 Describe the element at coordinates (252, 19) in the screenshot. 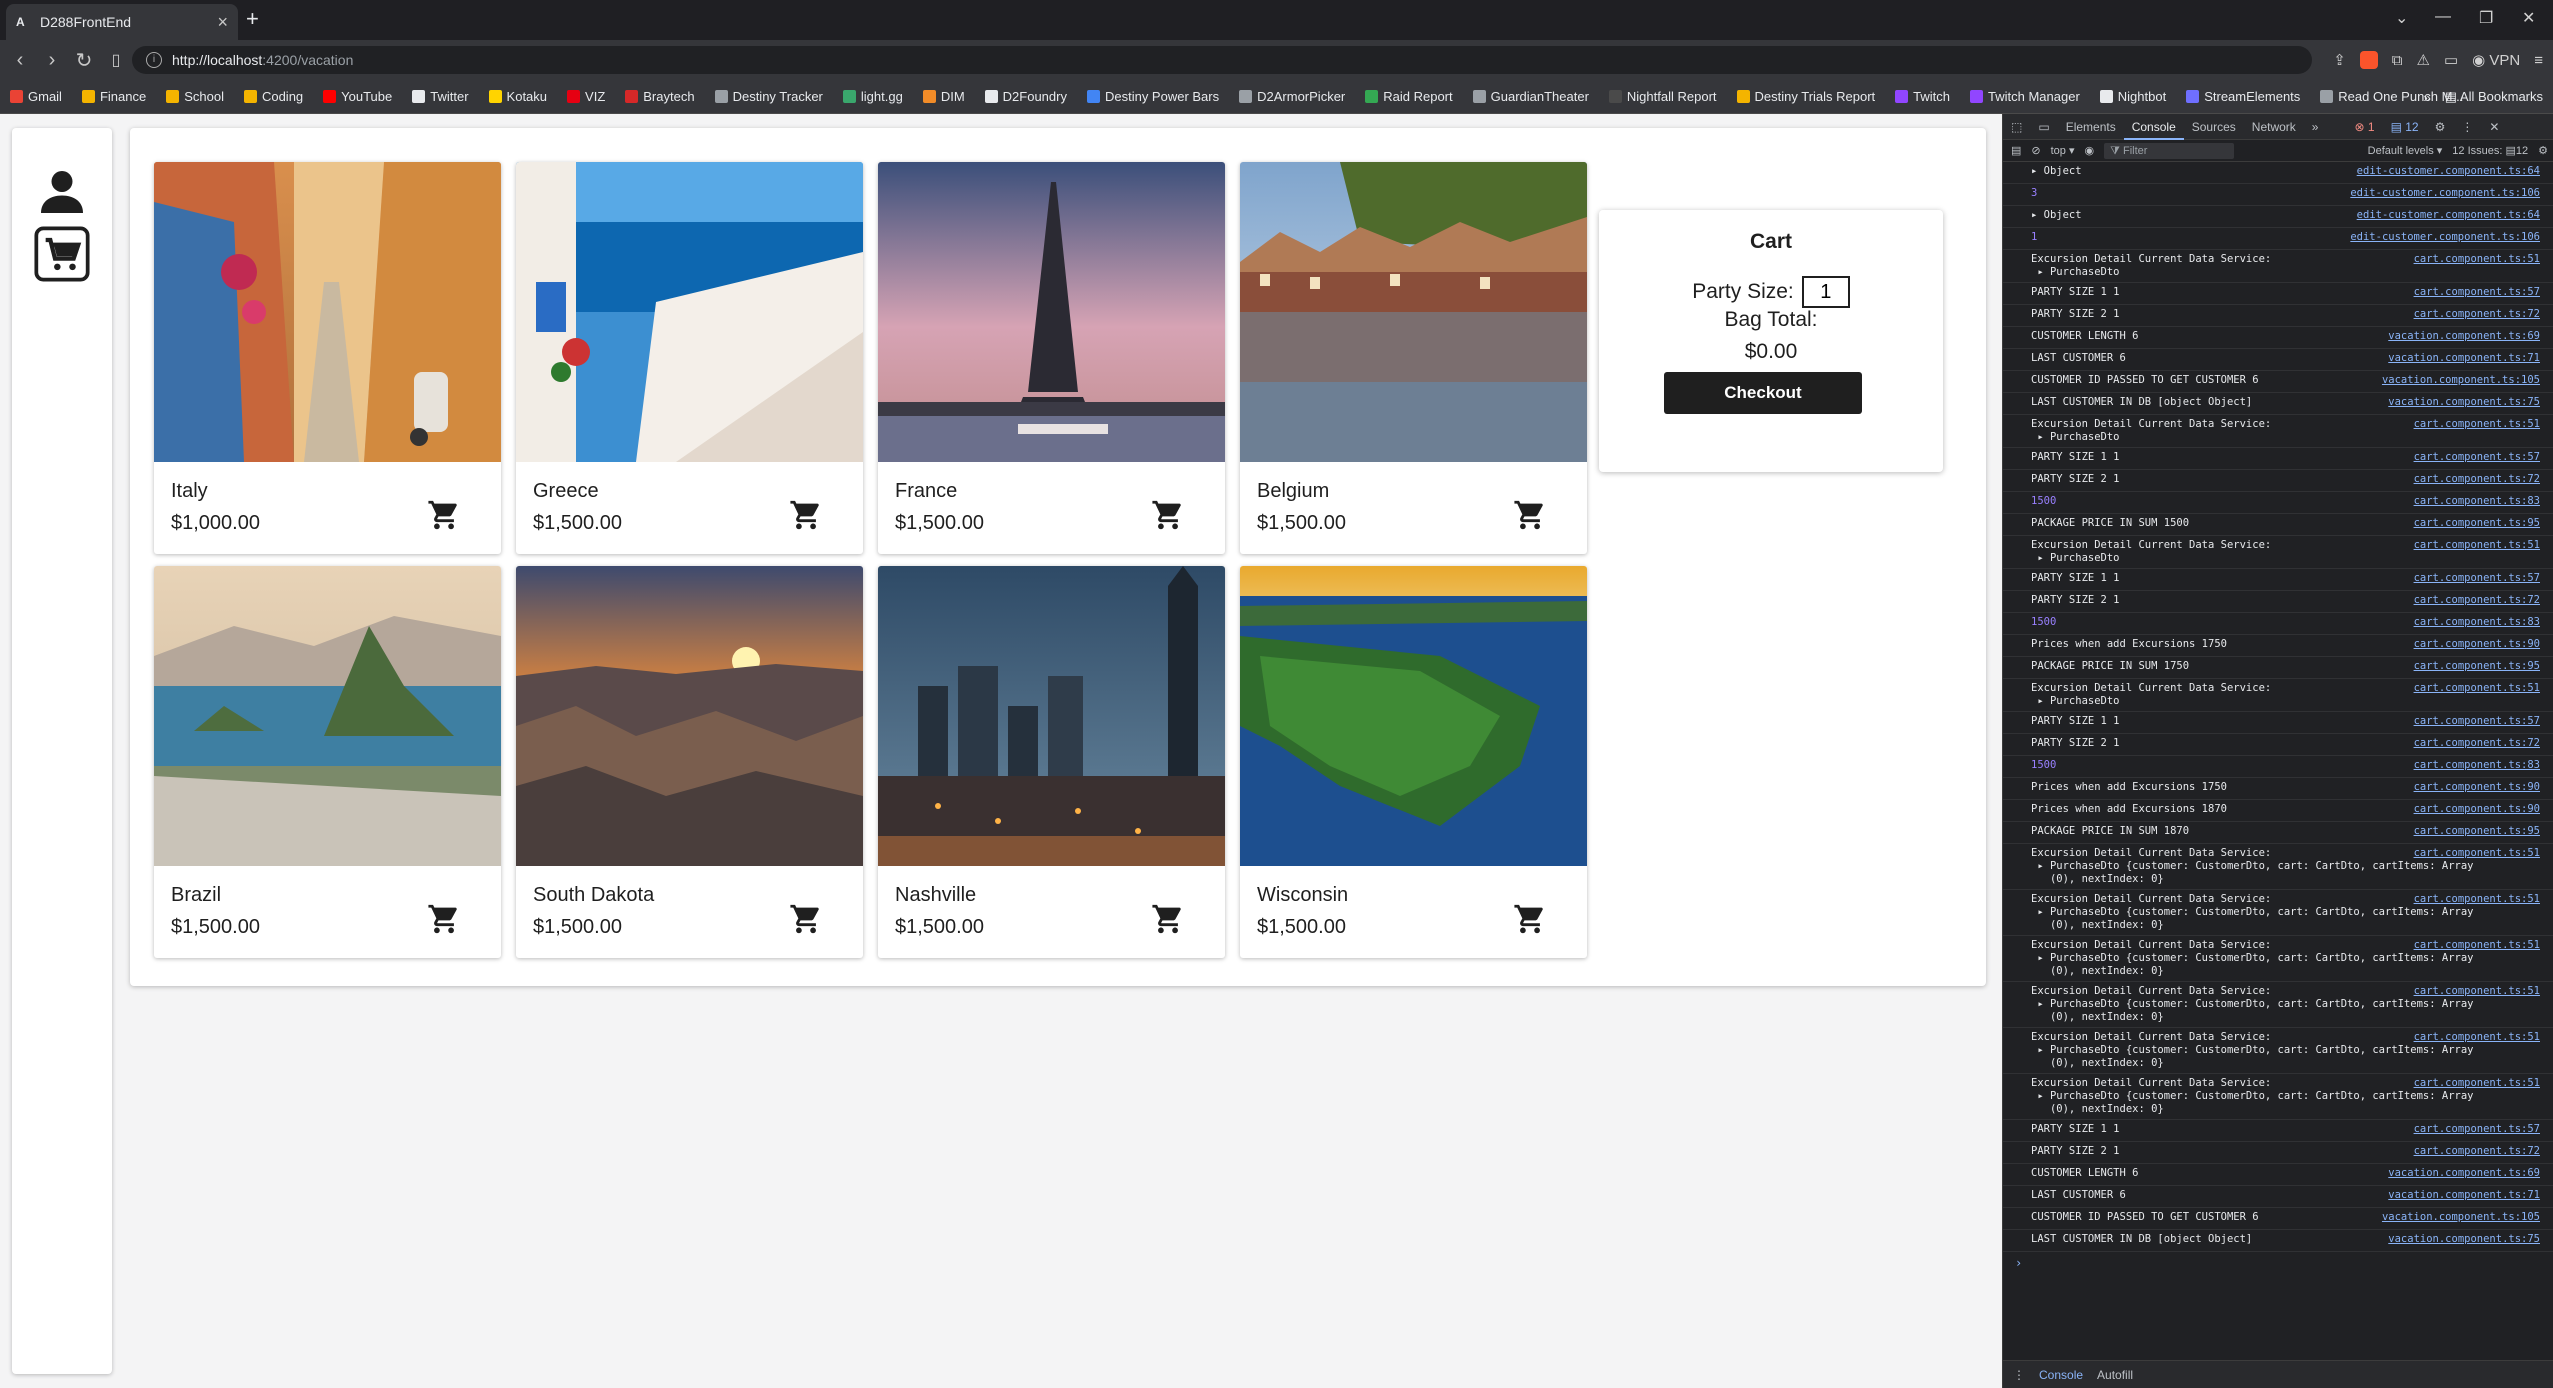

I see `new-tab-icon: +` at that location.